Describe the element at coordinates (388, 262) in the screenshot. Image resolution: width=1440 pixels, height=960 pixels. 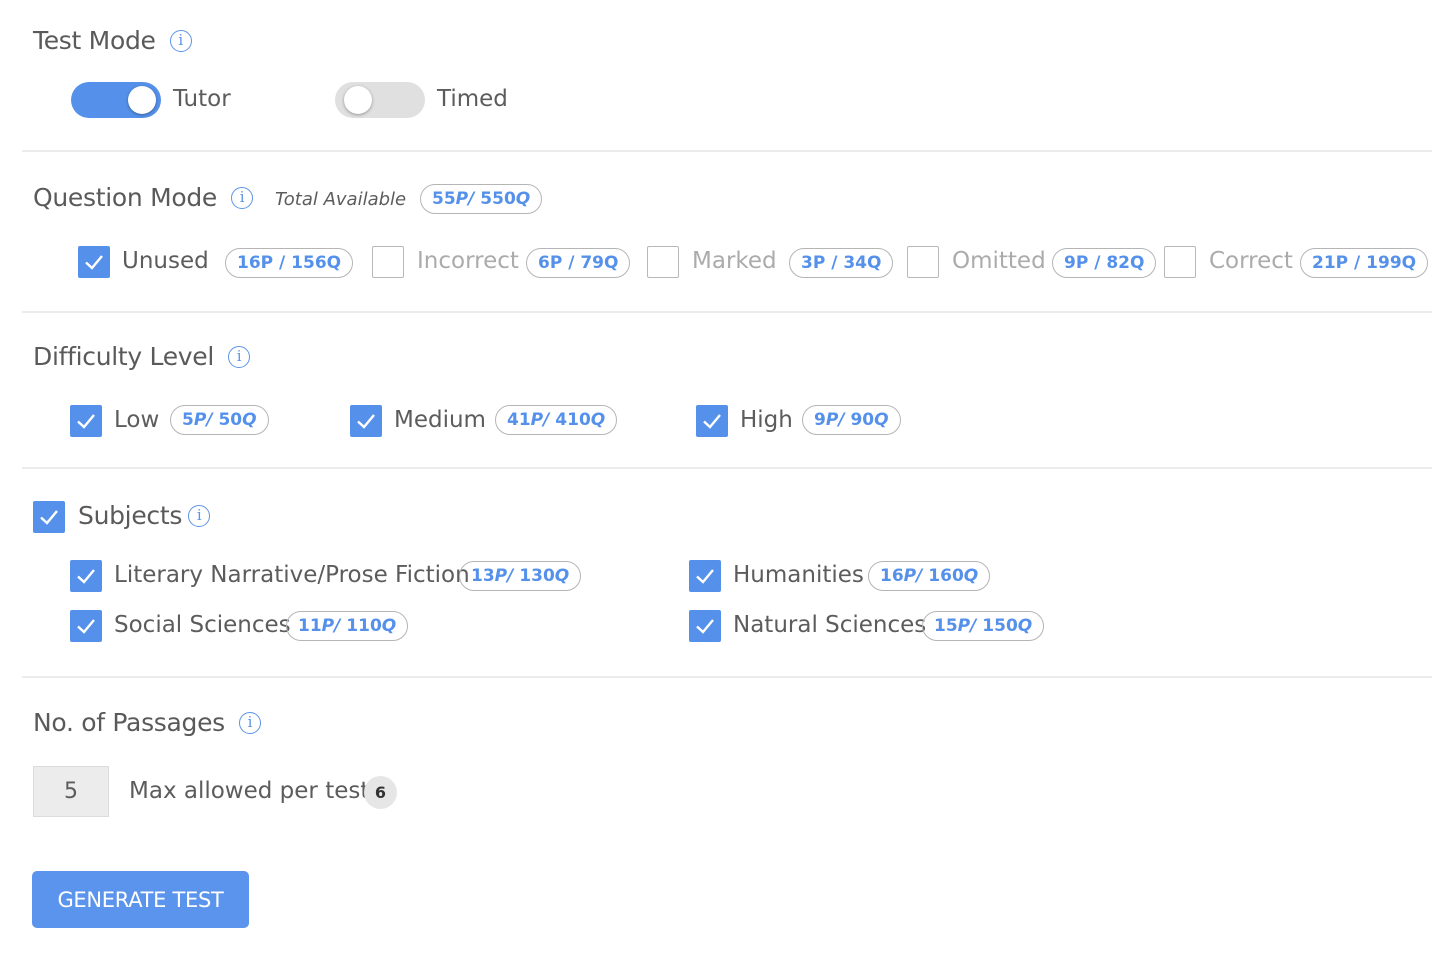
I see `incorrect-checkbox` at that location.